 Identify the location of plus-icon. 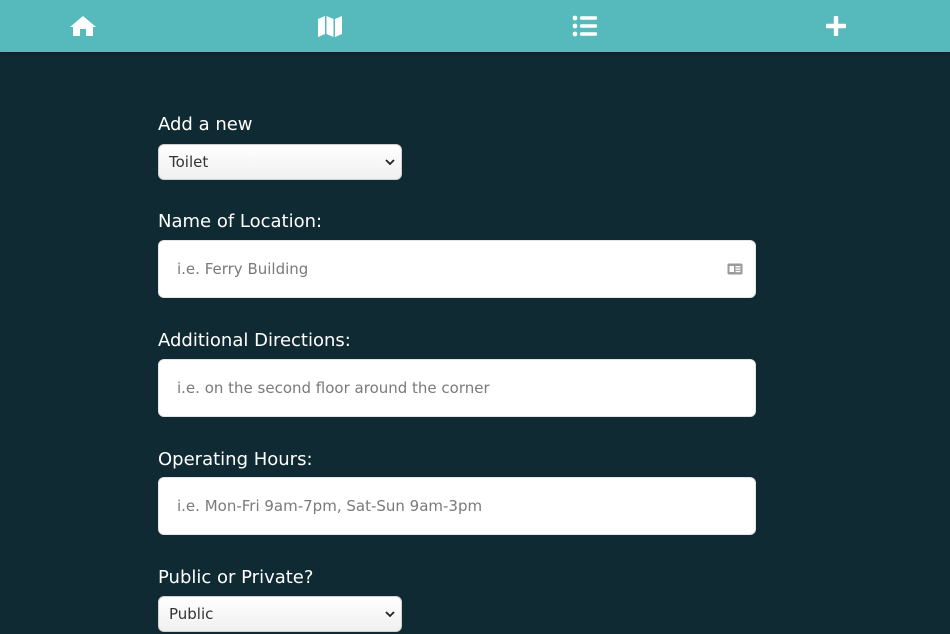
(836, 26).